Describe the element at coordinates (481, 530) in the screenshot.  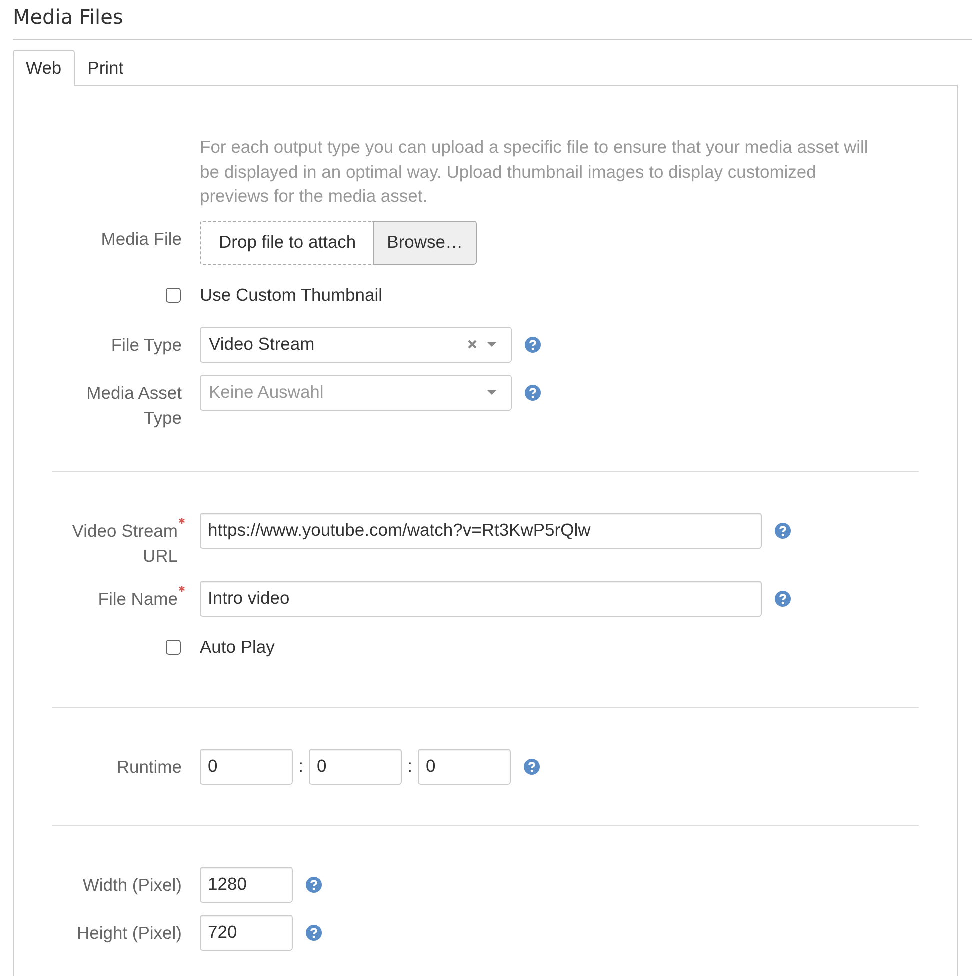
I see `text-field: https://www.youtube.com/watch?v=Rt3KwP5rQlw` at that location.